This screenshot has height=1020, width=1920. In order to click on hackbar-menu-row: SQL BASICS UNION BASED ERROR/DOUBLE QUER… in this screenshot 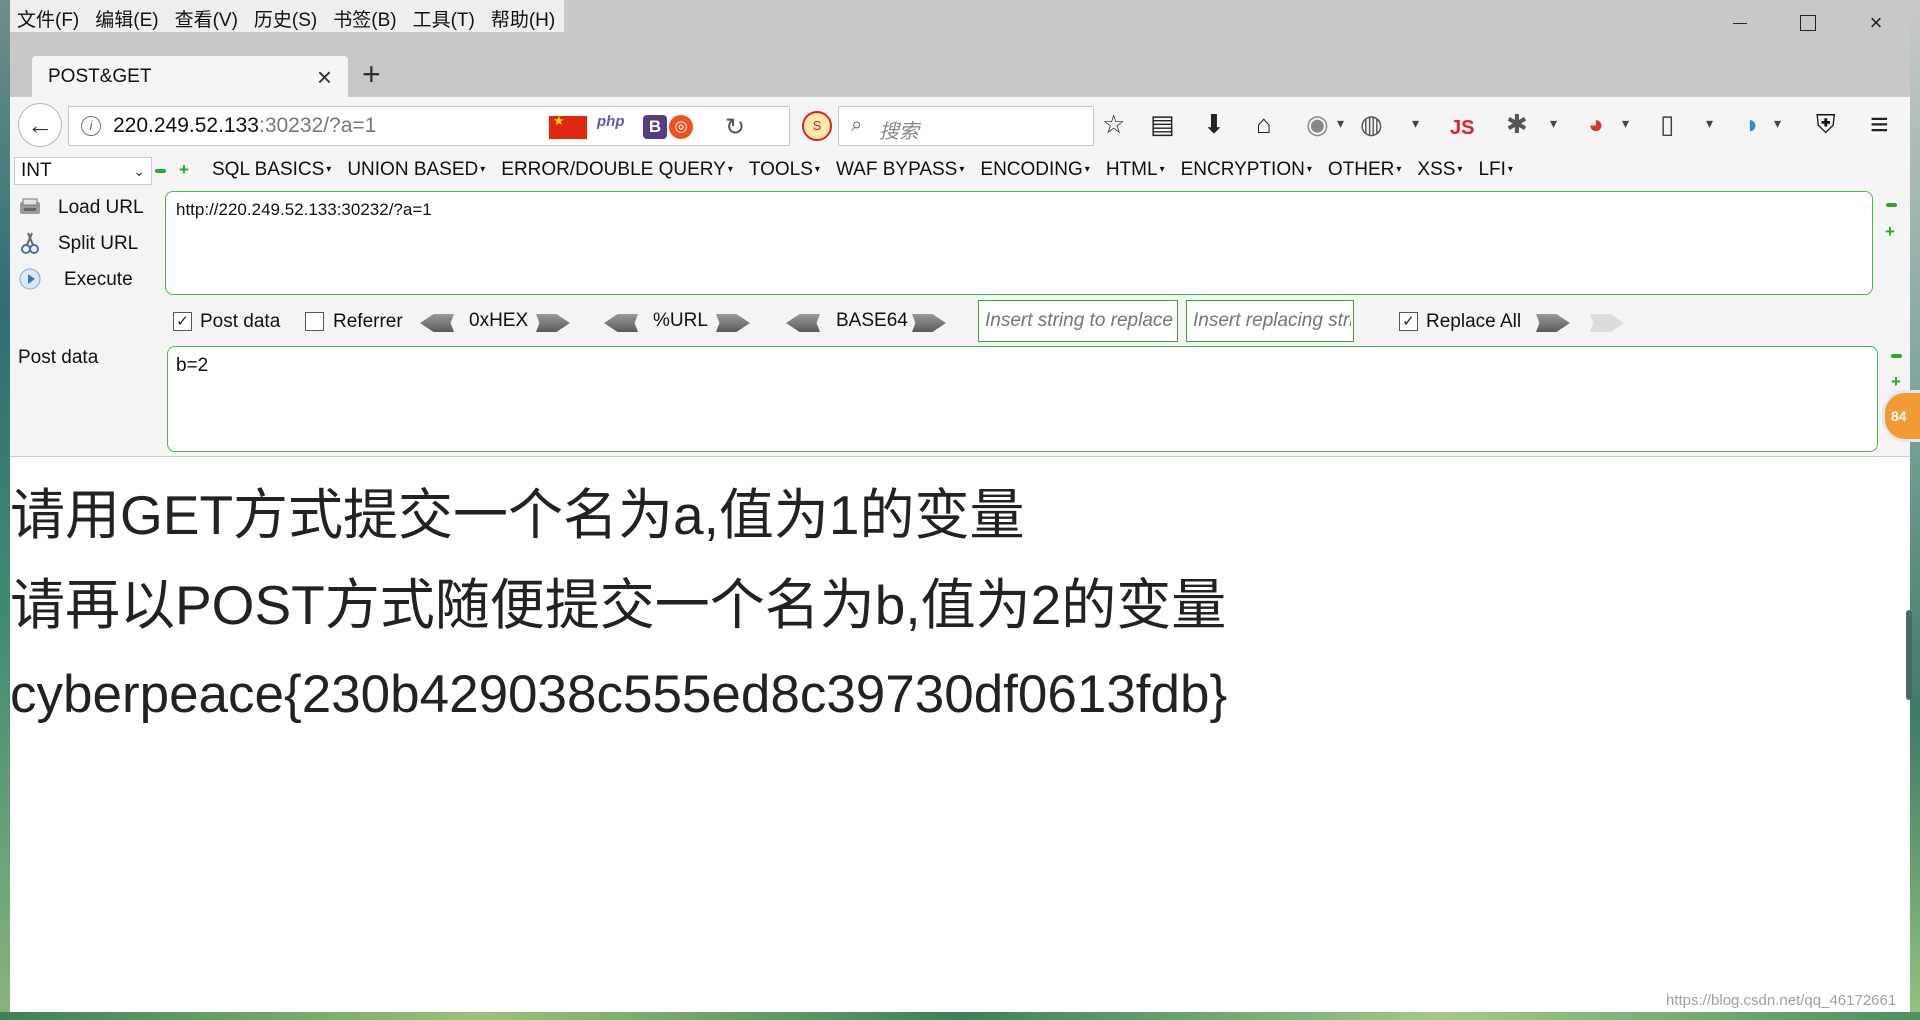, I will do `click(870, 170)`.